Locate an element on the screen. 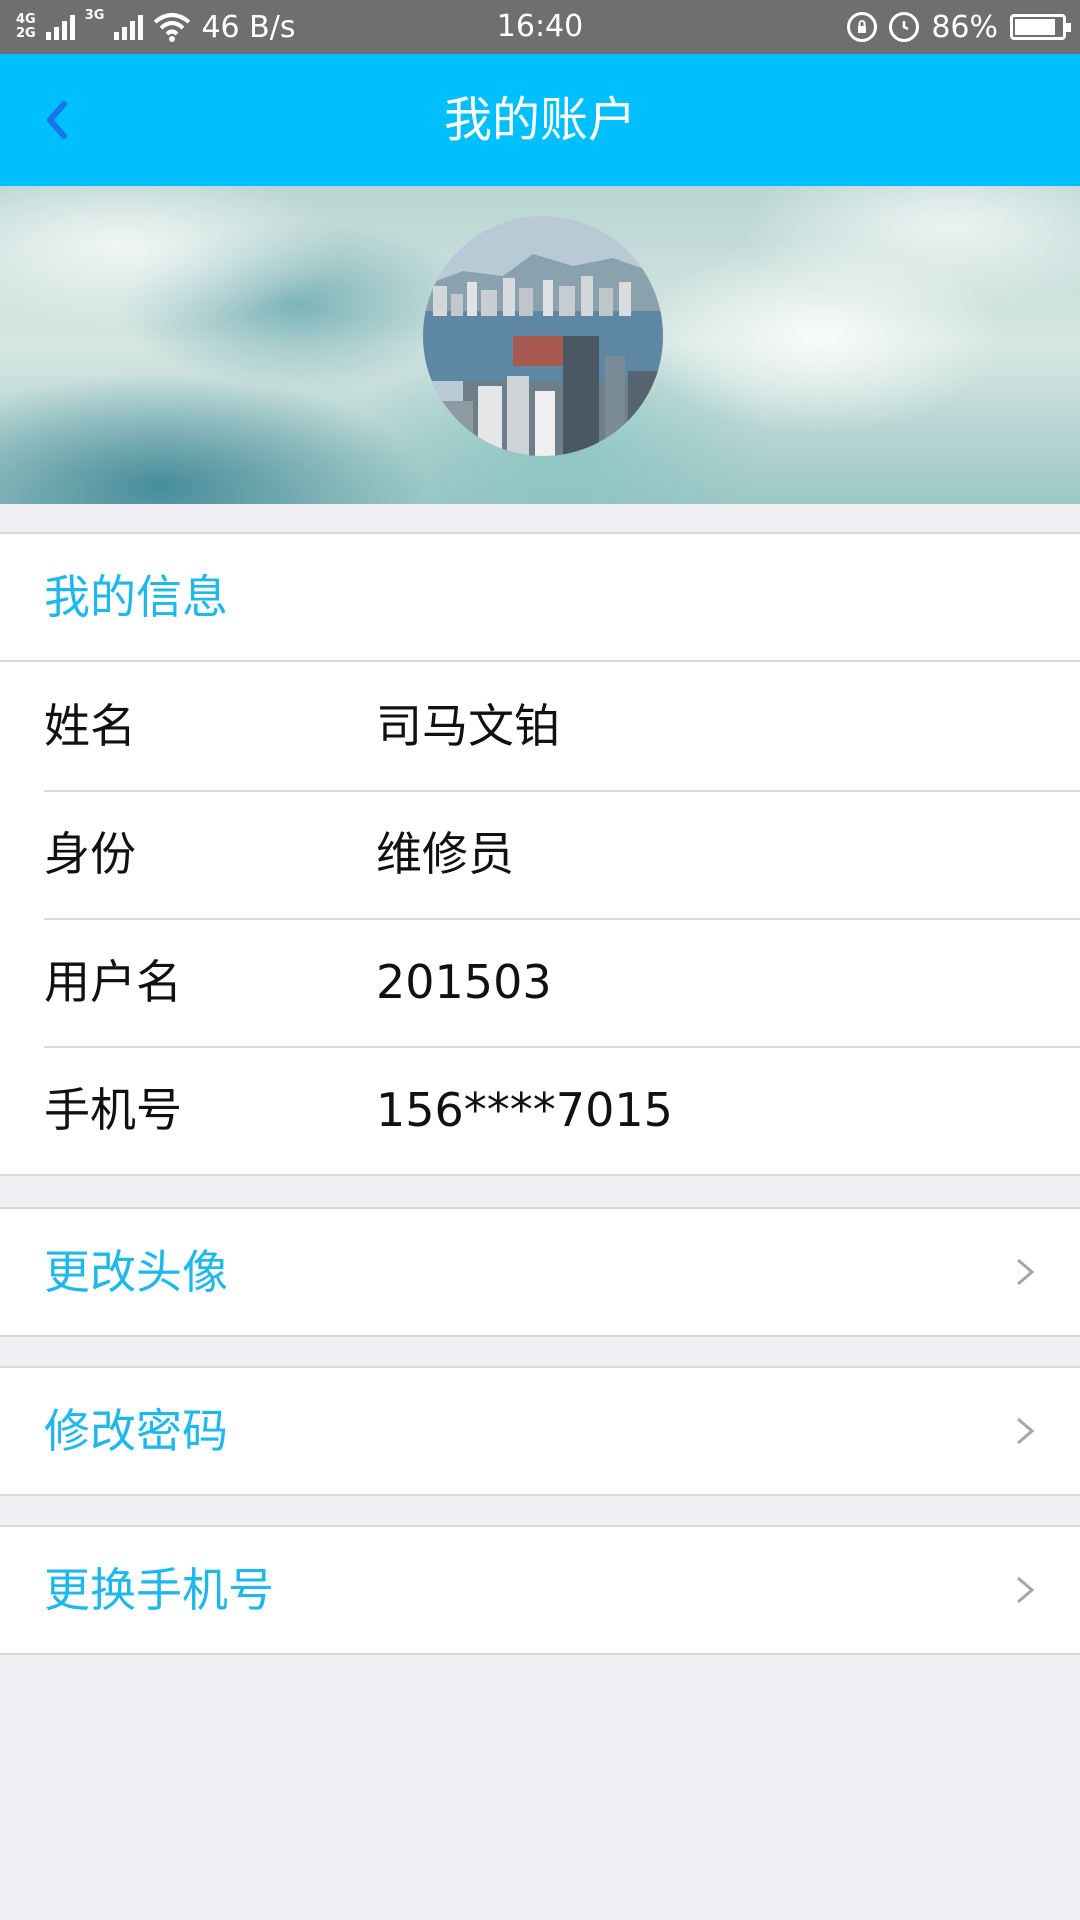  battery-fill is located at coordinates (1035, 27).